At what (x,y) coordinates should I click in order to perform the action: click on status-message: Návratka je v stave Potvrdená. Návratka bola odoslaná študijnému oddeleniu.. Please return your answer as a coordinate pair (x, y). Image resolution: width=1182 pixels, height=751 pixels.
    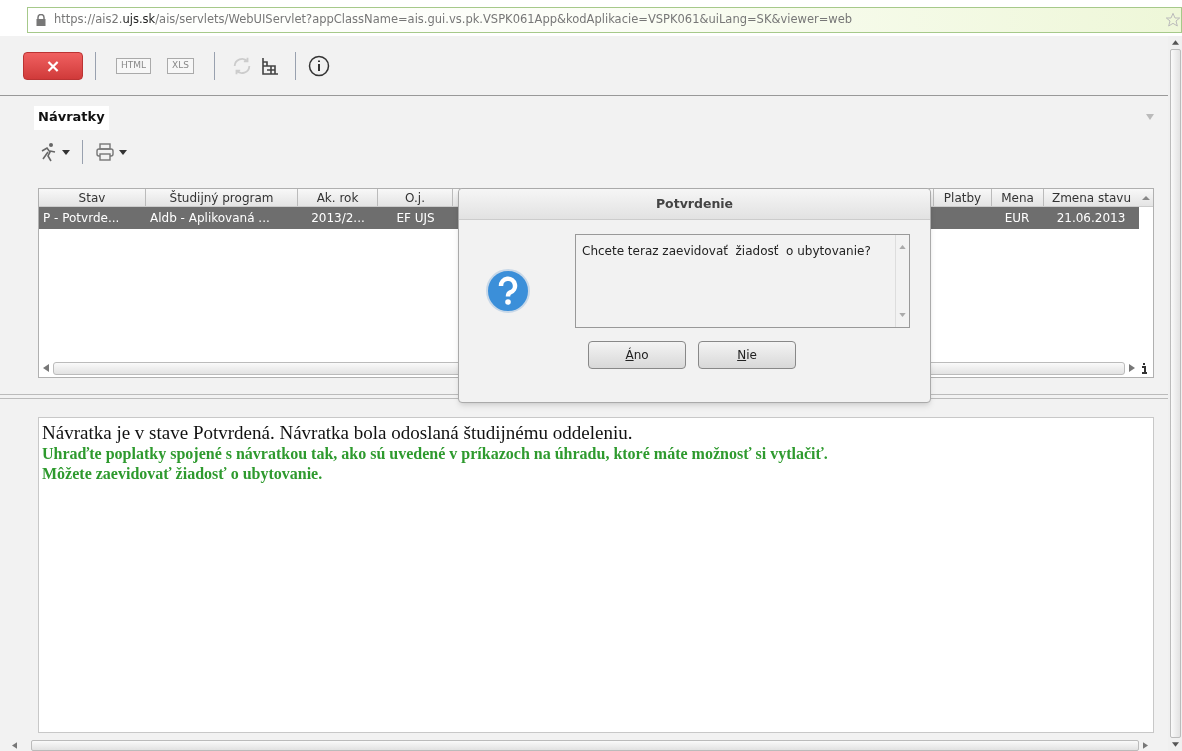
    Looking at the image, I should click on (338, 433).